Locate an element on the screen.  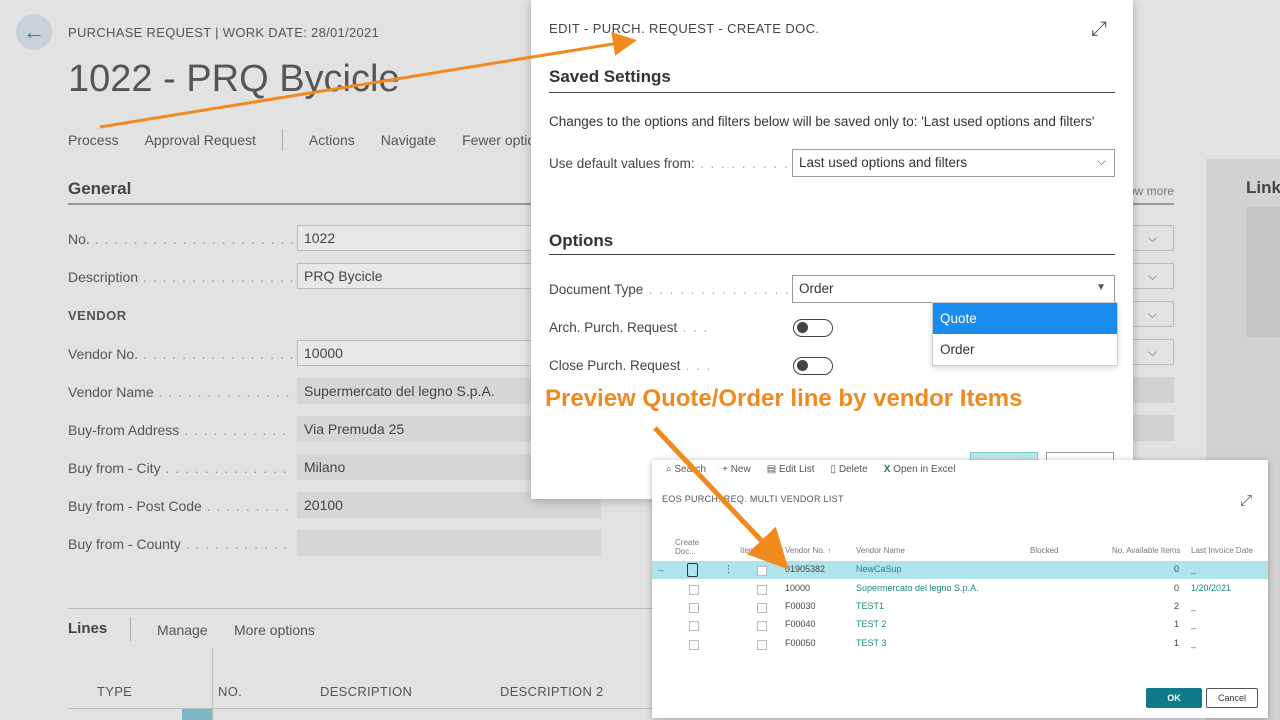
arch-purch-request-toggle is located at coordinates (813, 328).